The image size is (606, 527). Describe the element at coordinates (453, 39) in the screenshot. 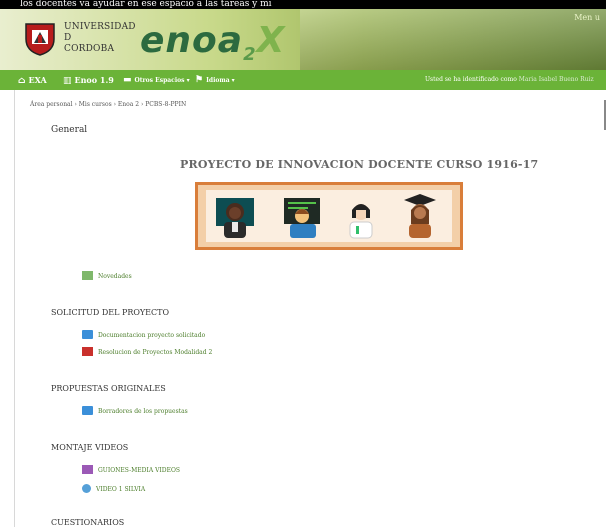

I see `banner-shade` at that location.